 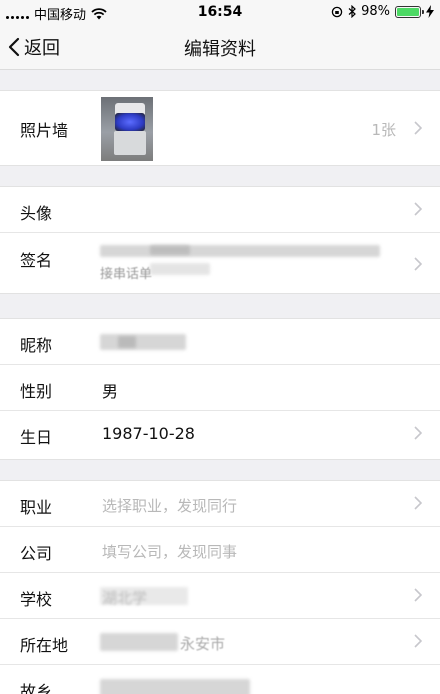 I want to click on signature-row: 签名 接串话单, so click(x=220, y=263).